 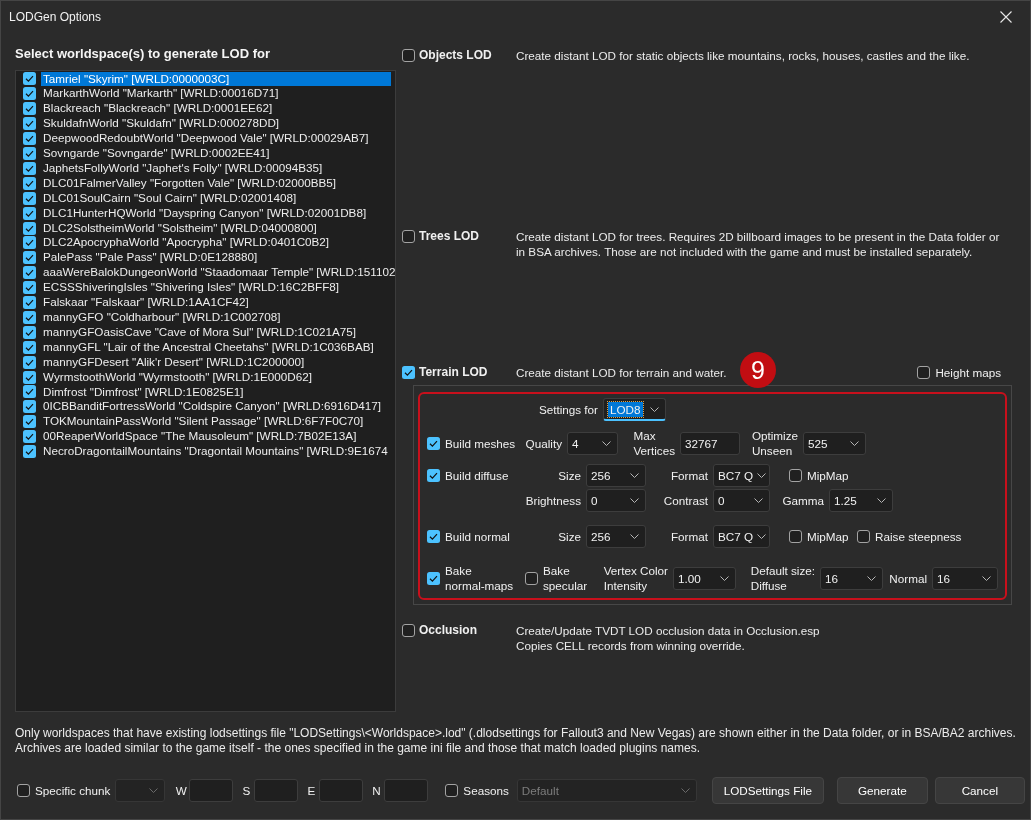 I want to click on list-item: Falskaar "Falskaar" [WRLD:1AA1CF42], so click(x=216, y=302).